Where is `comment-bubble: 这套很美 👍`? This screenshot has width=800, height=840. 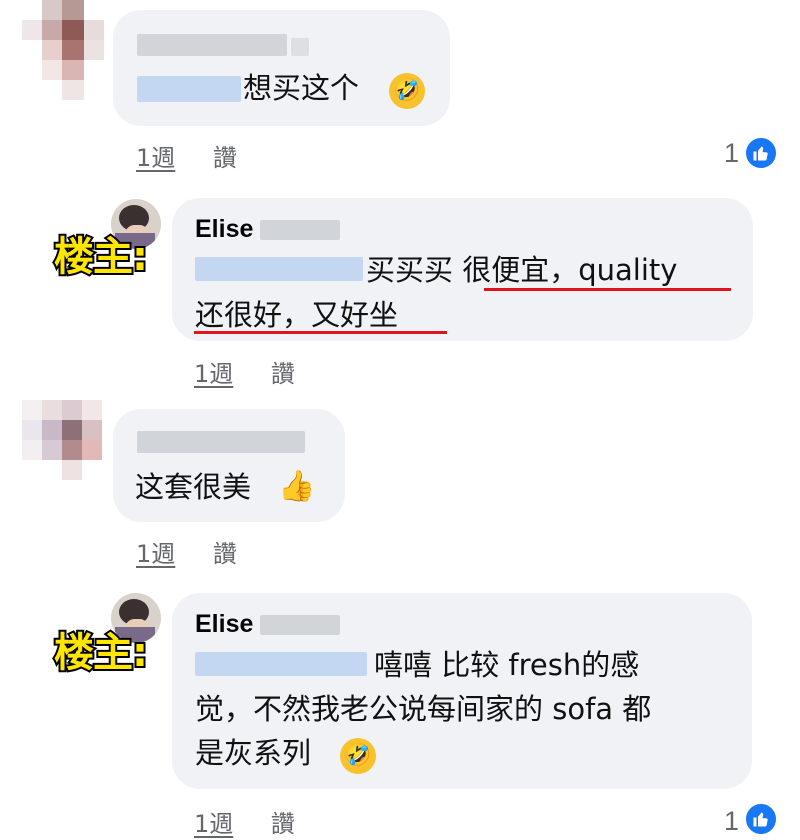 comment-bubble: 这套很美 👍 is located at coordinates (229, 465).